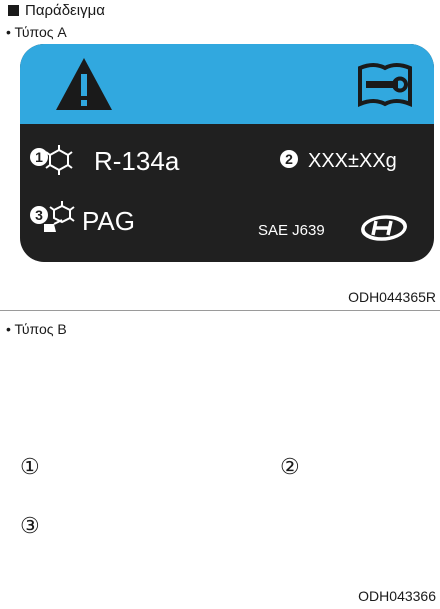 This screenshot has width=440, height=609. Describe the element at coordinates (84, 84) in the screenshot. I see `warning-triangle-icon` at that location.